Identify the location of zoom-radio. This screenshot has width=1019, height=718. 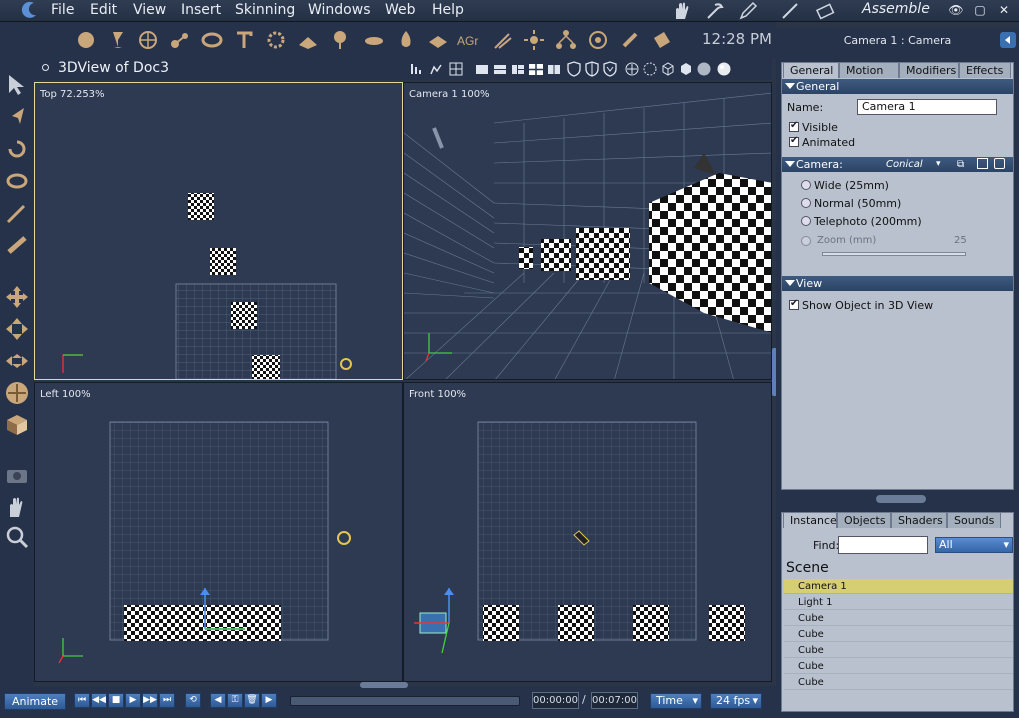
(806, 241).